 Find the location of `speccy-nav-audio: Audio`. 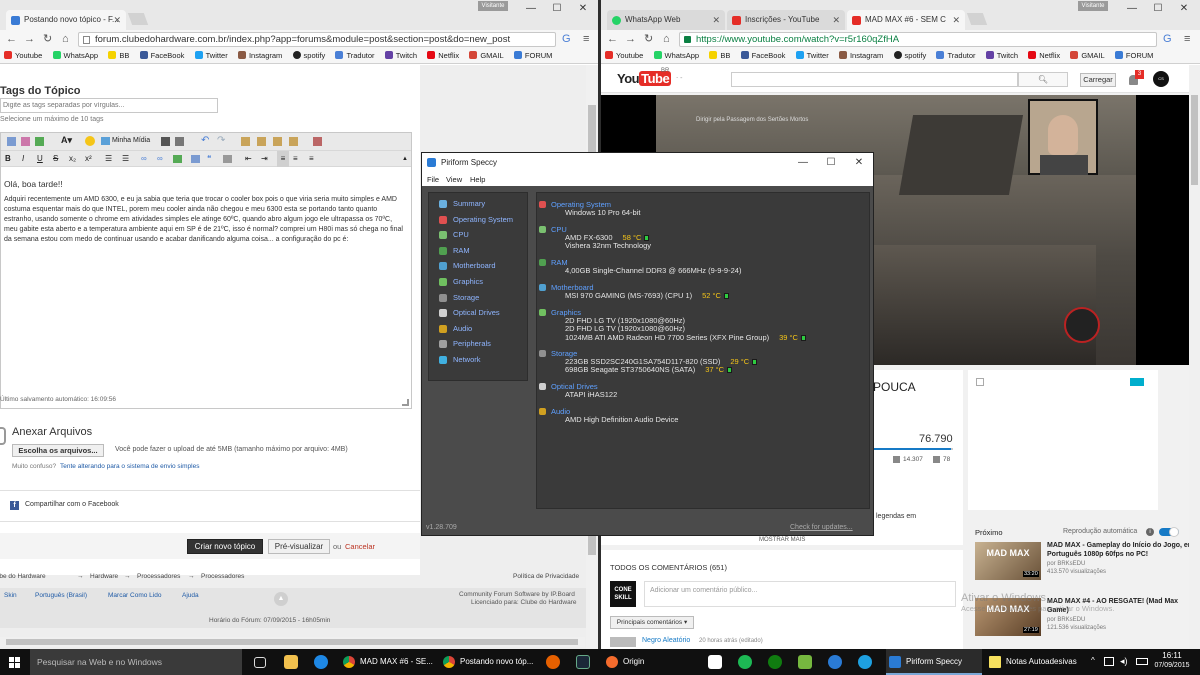

speccy-nav-audio: Audio is located at coordinates (478, 329).